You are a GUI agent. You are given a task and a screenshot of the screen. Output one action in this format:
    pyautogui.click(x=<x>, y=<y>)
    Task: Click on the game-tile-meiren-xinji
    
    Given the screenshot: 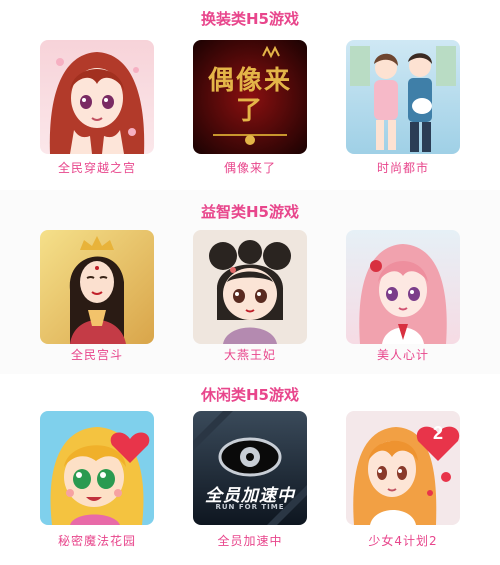 What is the action you would take?
    pyautogui.click(x=403, y=287)
    